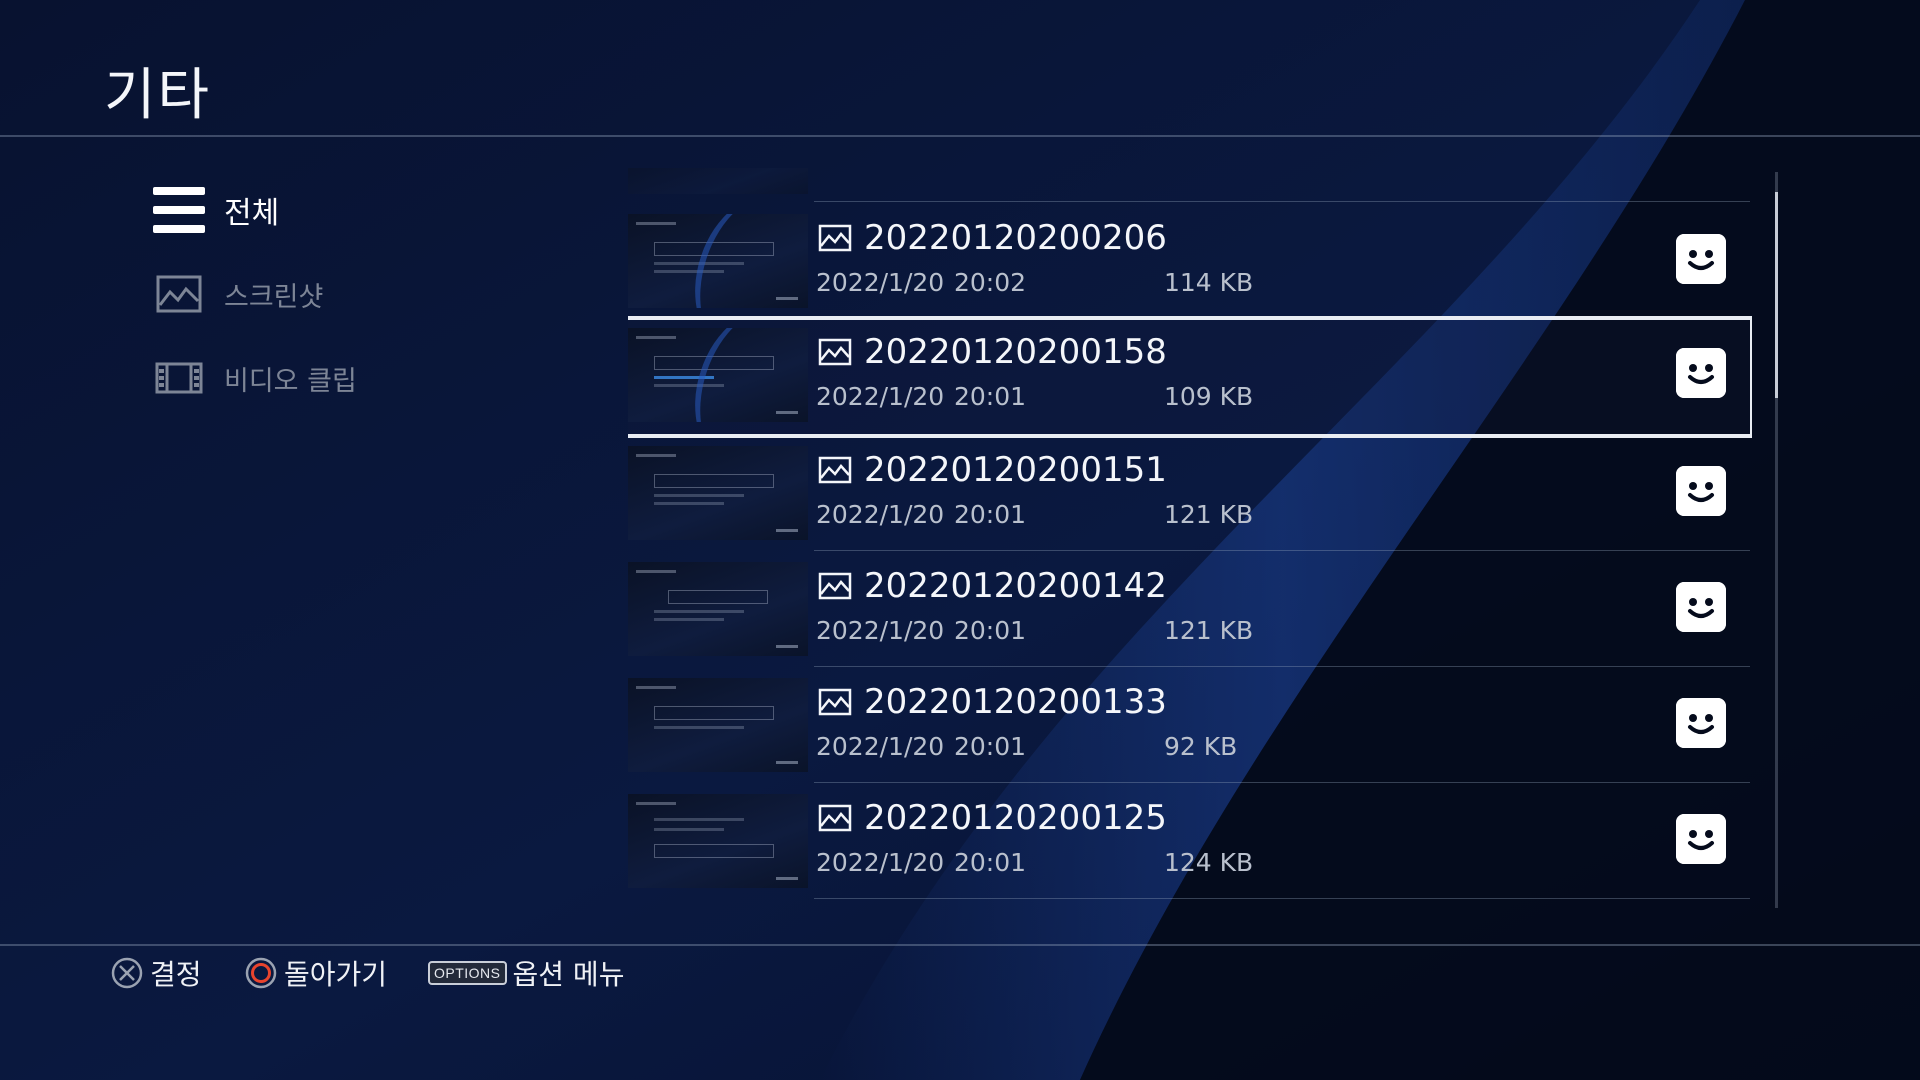 The width and height of the screenshot is (1920, 1080). I want to click on file-name: 20220120200142, so click(1015, 586).